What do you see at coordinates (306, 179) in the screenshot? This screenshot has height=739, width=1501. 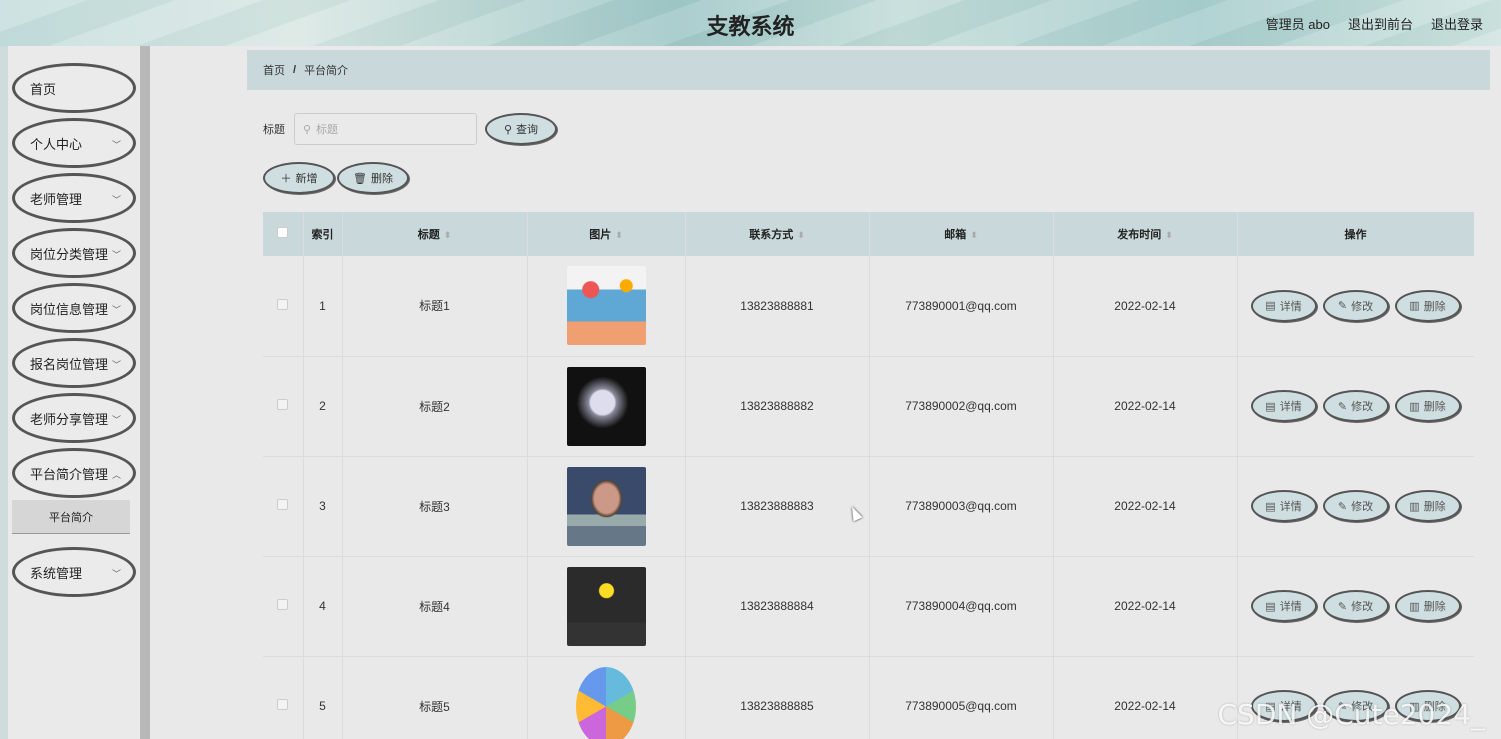 I see `add-button-label: 新增` at bounding box center [306, 179].